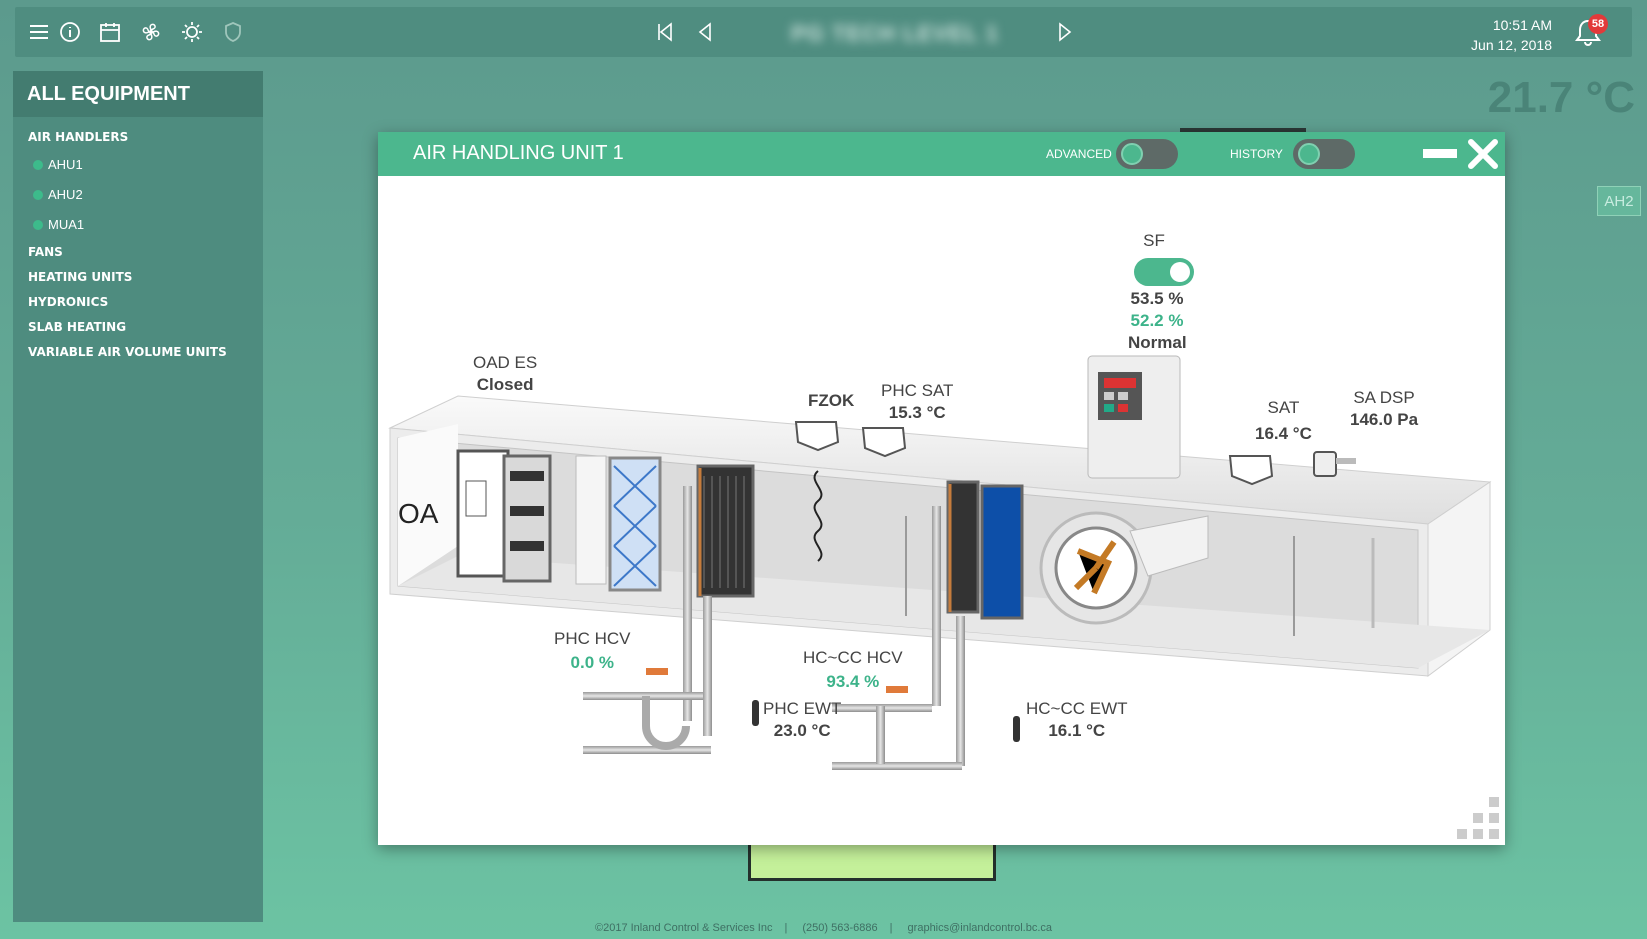 The image size is (1647, 939). What do you see at coordinates (1384, 419) in the screenshot?
I see `point-value: 146.0 Pa` at bounding box center [1384, 419].